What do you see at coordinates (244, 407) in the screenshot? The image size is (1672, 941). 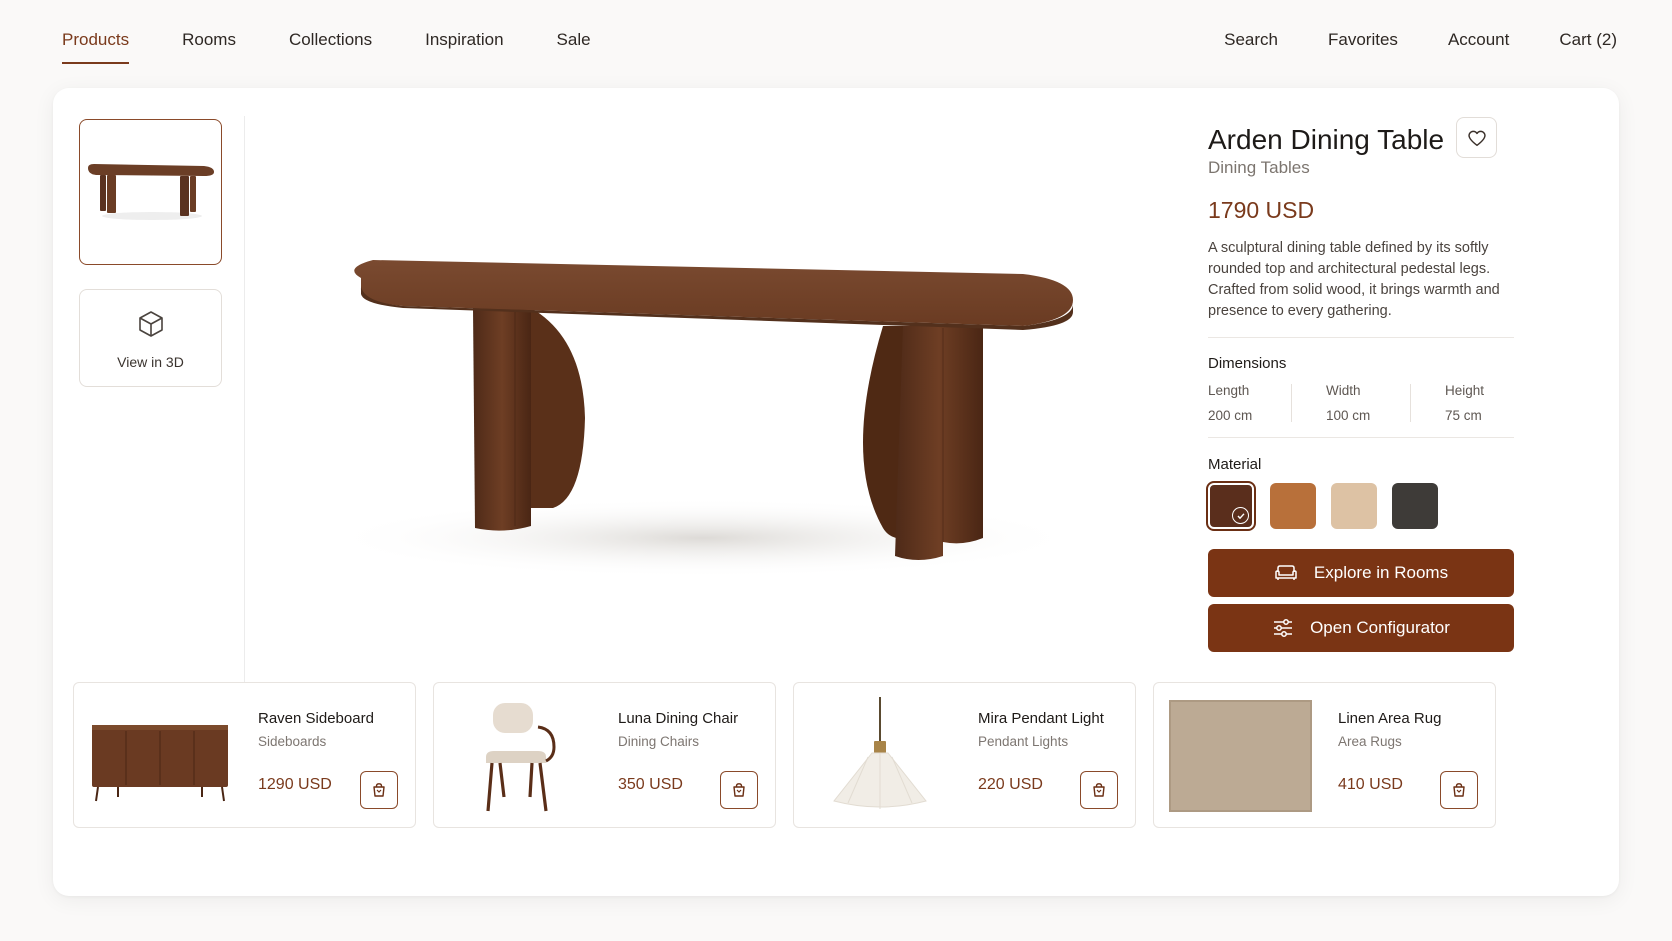 I see `gallery-divider` at bounding box center [244, 407].